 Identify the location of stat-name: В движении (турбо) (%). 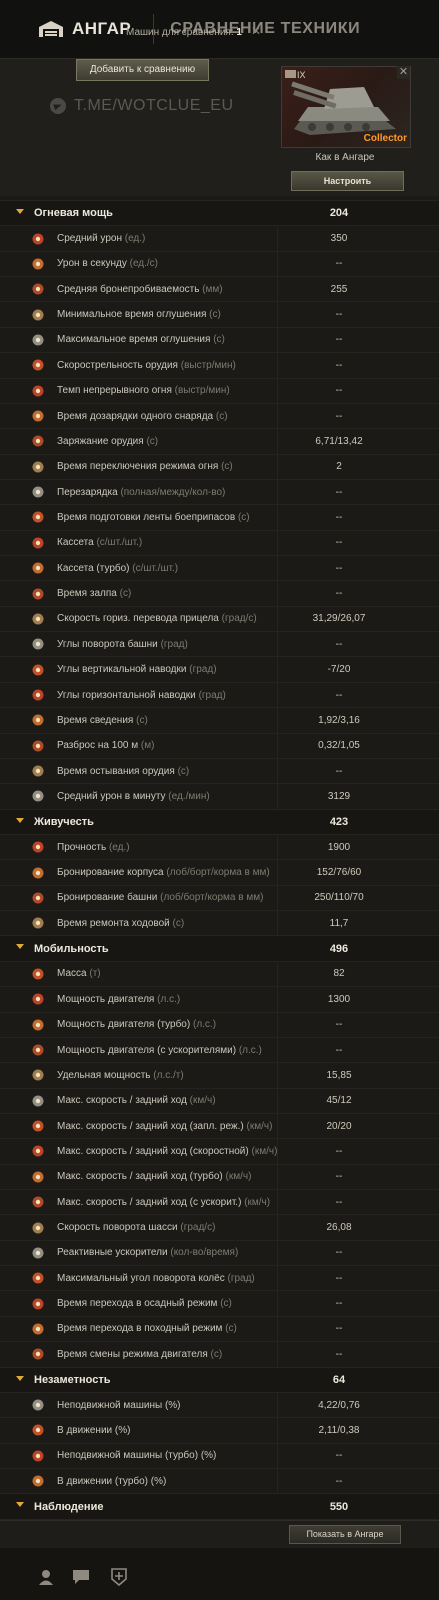
(112, 1481).